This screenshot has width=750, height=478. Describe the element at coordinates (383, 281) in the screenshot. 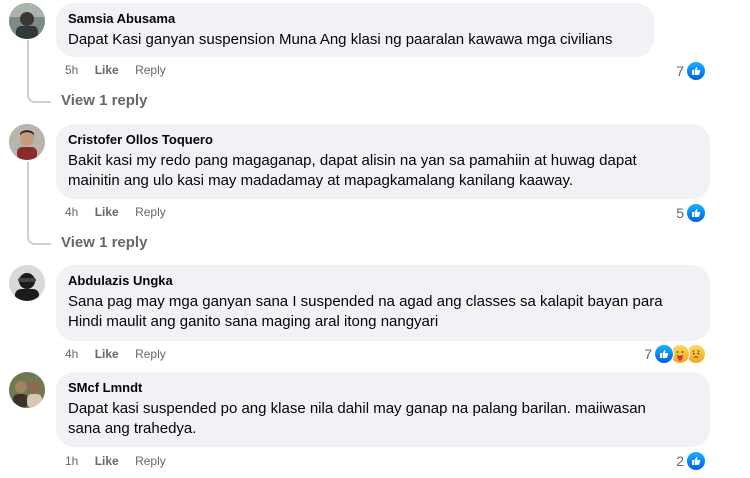

I see `comment-author: Abdulazis Ungka` at that location.